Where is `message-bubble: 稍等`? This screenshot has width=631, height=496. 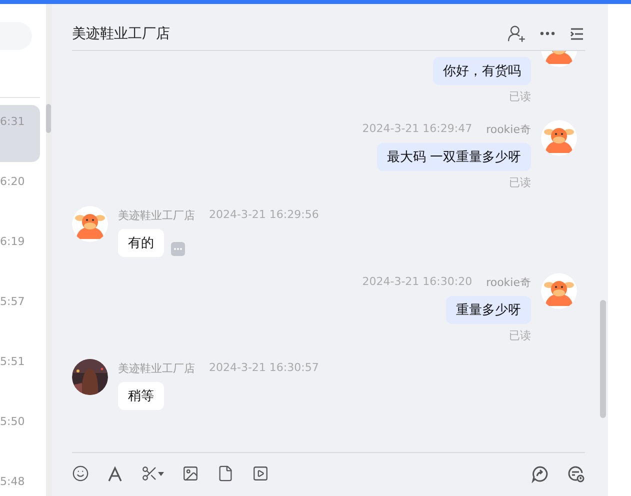
message-bubble: 稍等 is located at coordinates (141, 396).